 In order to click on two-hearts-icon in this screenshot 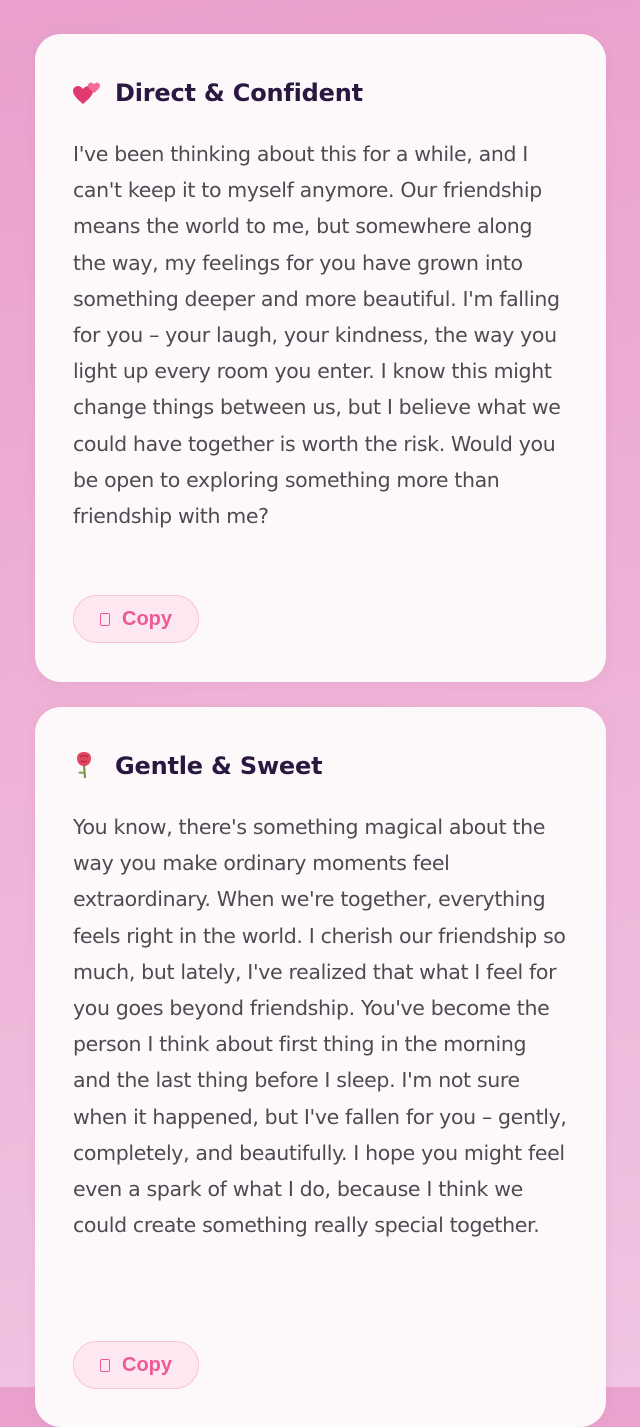, I will do `click(88, 93)`.